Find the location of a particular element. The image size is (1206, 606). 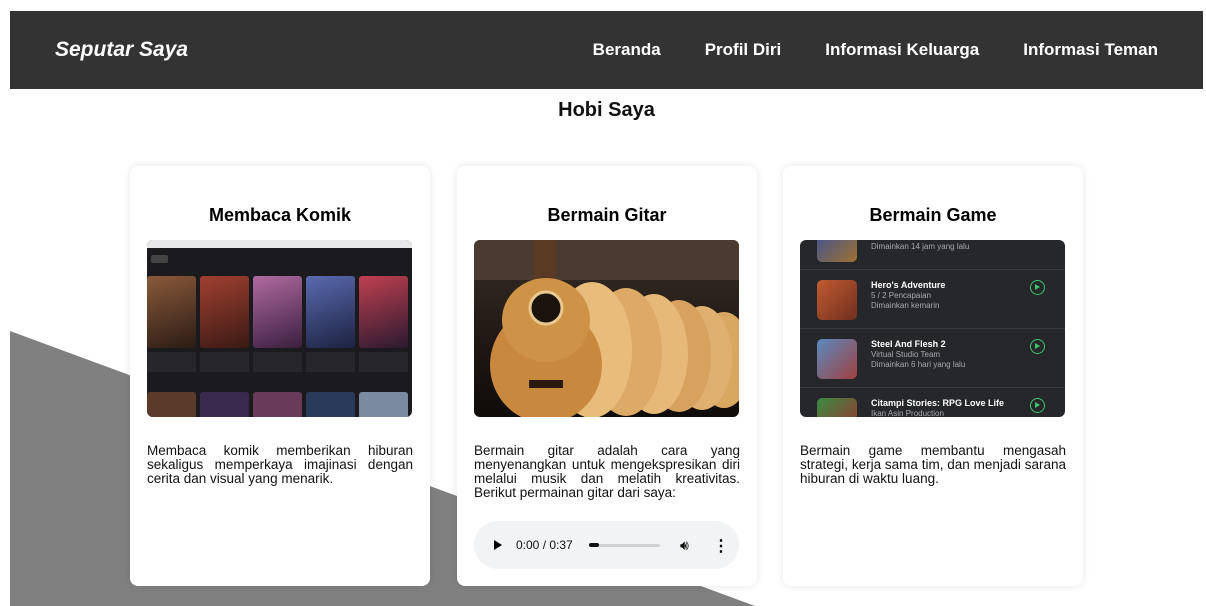

guitar-photo-image is located at coordinates (606, 328).